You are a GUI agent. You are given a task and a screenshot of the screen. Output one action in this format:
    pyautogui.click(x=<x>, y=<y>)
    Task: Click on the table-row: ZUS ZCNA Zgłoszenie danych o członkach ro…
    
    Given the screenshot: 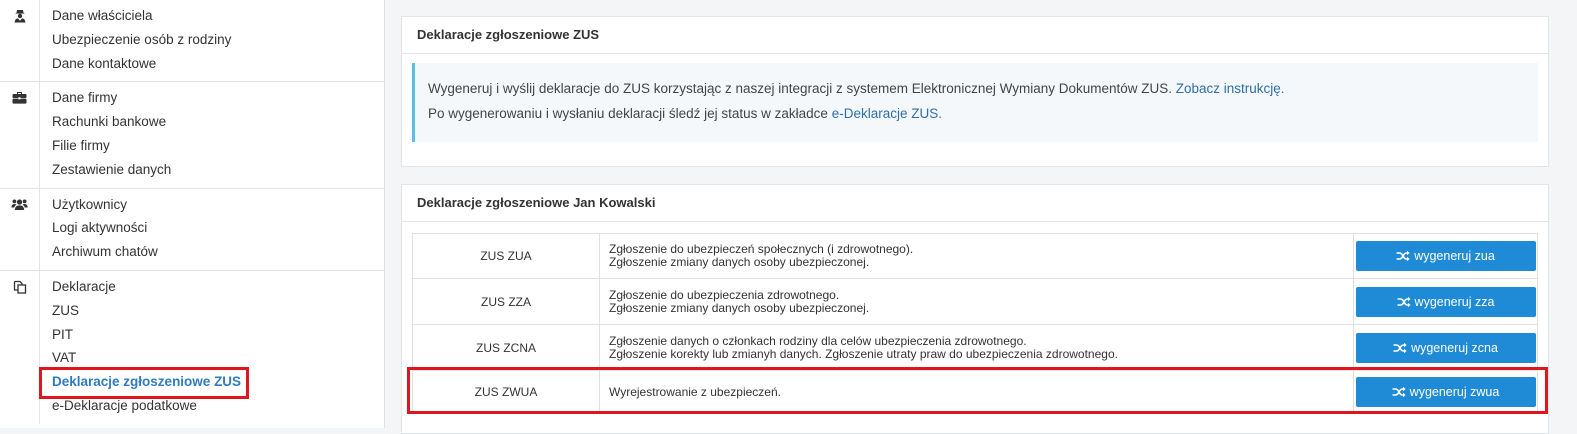 What is the action you would take?
    pyautogui.click(x=975, y=347)
    